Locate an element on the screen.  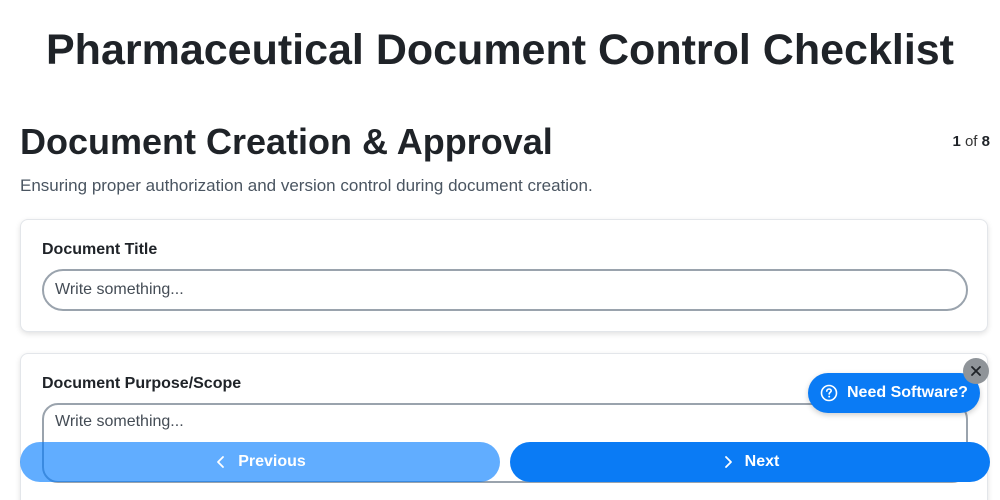
previous-label: Previous is located at coordinates (272, 461).